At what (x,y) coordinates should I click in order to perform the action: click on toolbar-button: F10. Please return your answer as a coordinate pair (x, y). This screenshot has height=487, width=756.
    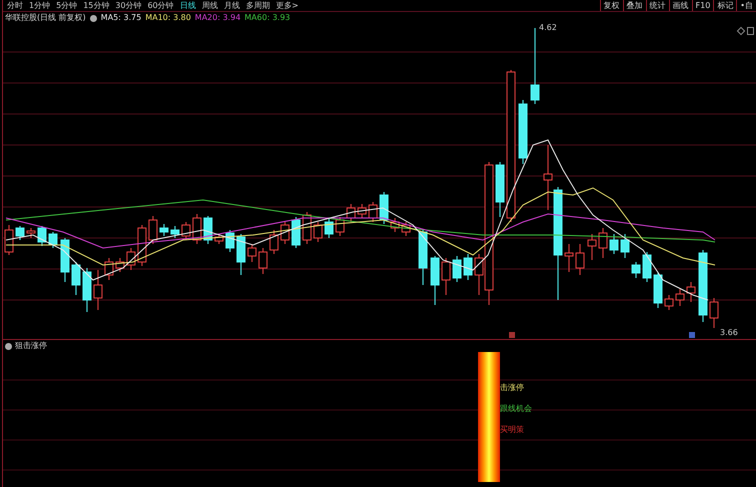
    Looking at the image, I should click on (703, 5).